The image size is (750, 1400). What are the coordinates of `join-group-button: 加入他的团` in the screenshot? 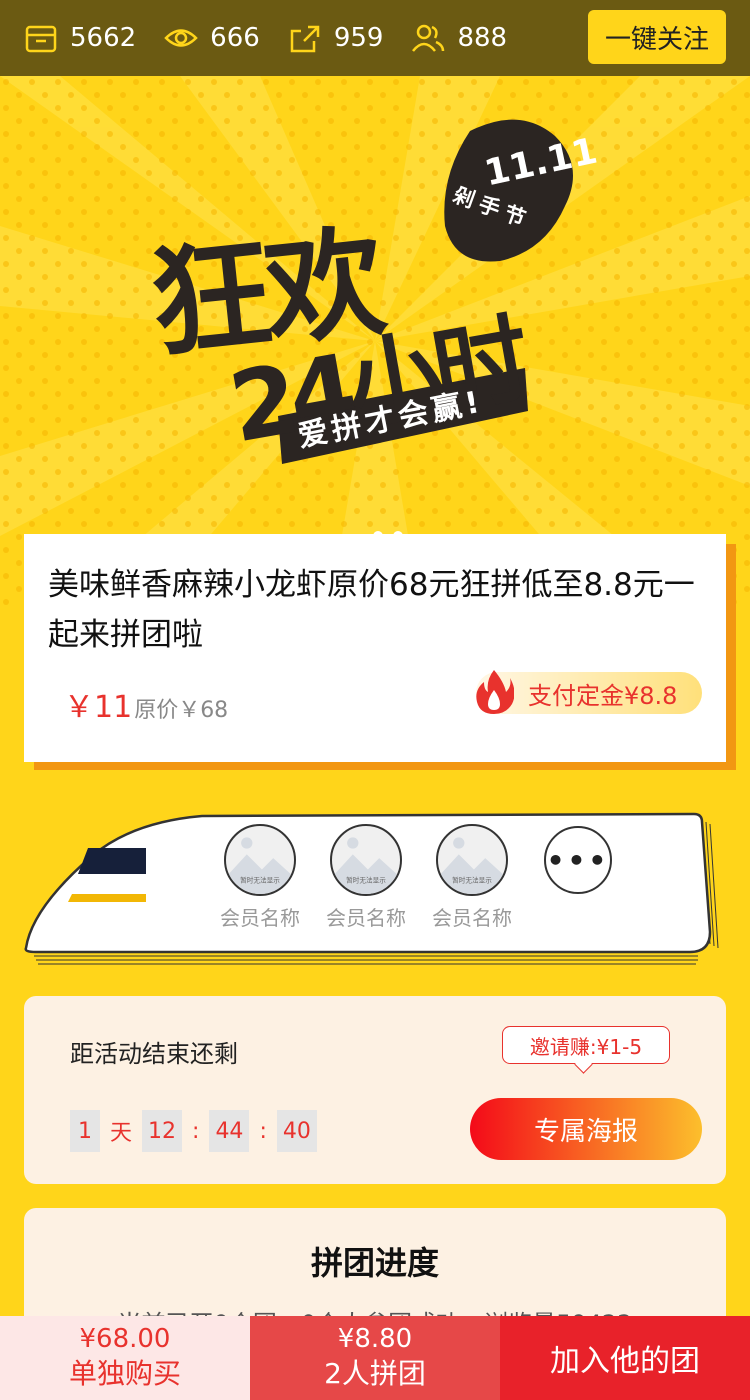 It's located at (625, 1358).